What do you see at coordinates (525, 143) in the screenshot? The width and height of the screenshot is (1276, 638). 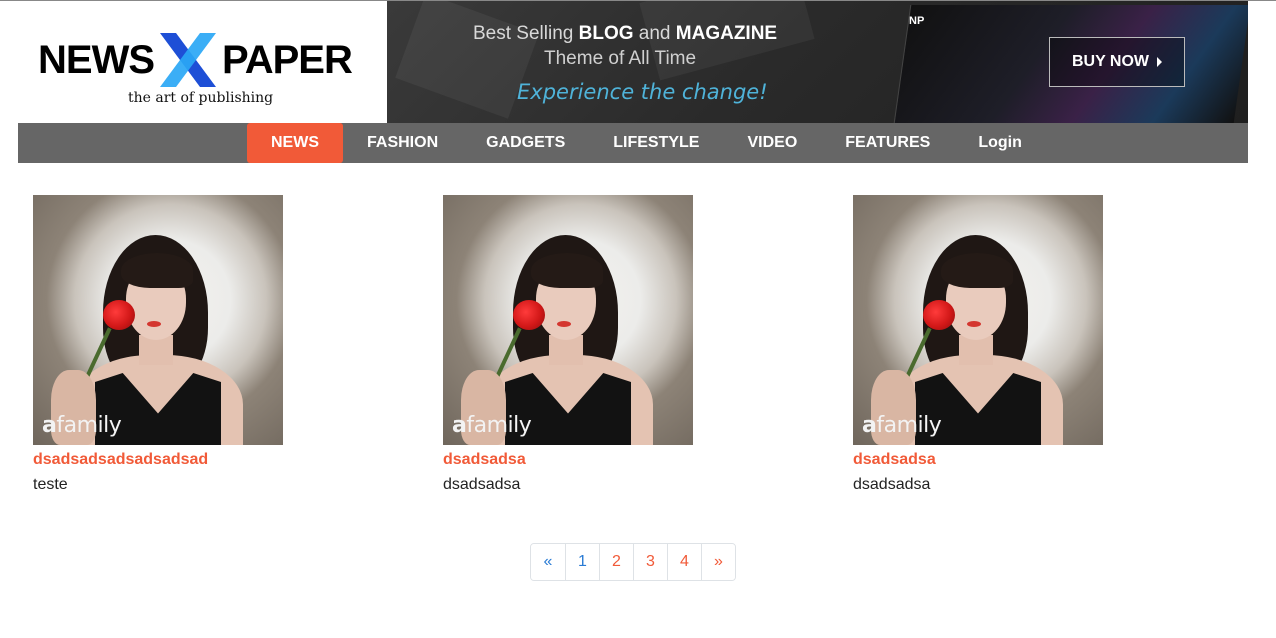 I see `nav-item-gadgets: GADGETS` at bounding box center [525, 143].